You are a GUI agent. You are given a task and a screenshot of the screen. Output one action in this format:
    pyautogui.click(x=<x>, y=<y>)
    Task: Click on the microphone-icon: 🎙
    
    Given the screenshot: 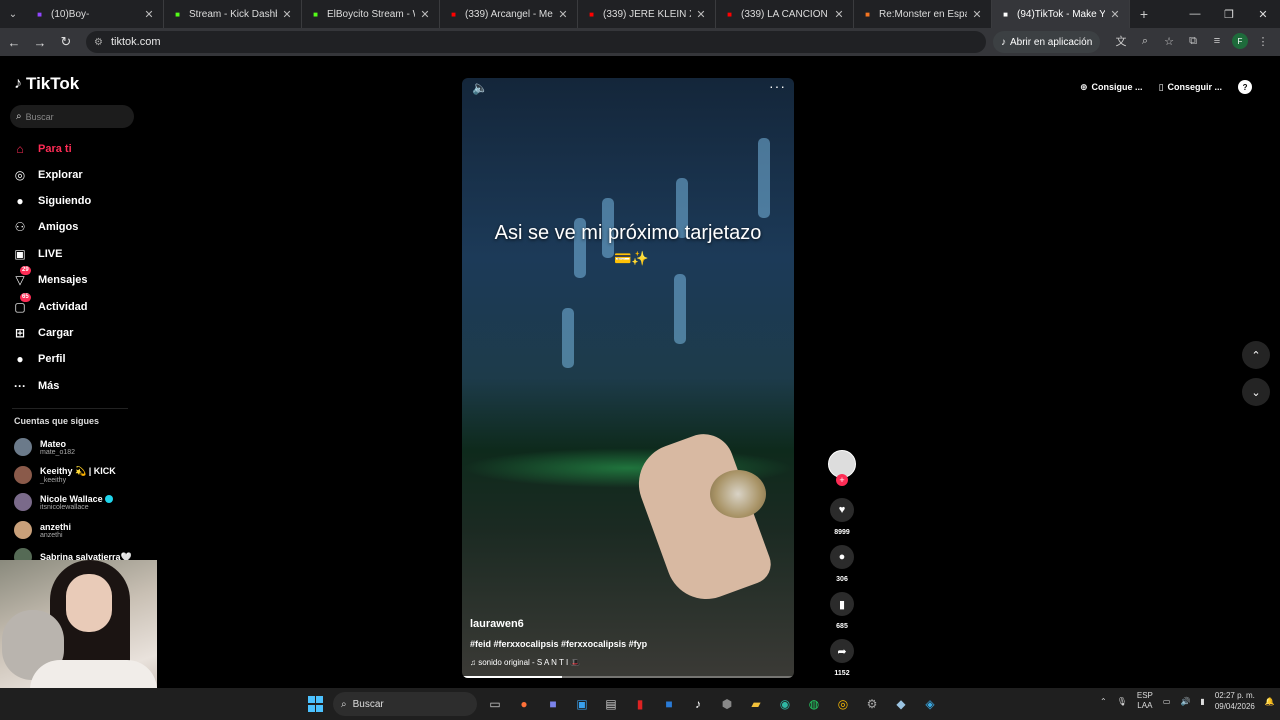 What is the action you would take?
    pyautogui.click(x=1122, y=701)
    